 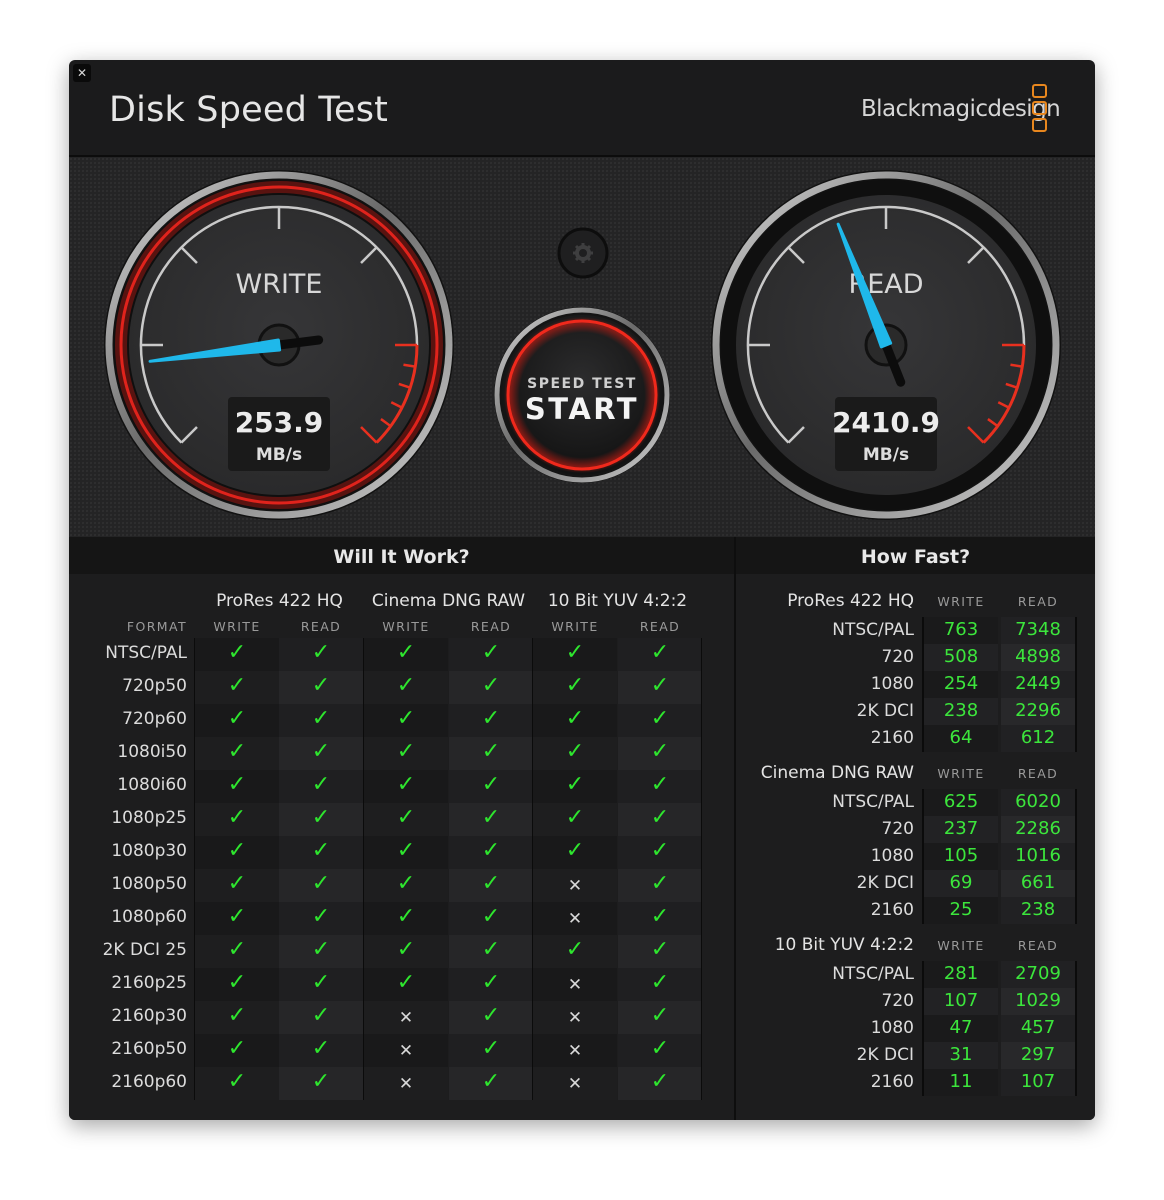 What do you see at coordinates (582, 384) in the screenshot?
I see `start-button-subtitle: SPEED TEST` at bounding box center [582, 384].